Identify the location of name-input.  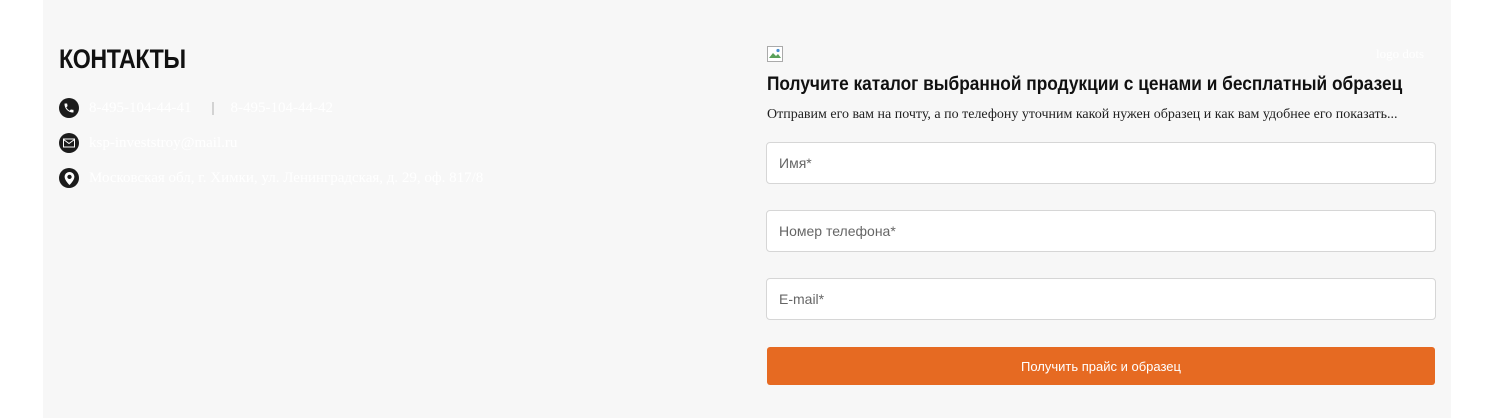
(1101, 163).